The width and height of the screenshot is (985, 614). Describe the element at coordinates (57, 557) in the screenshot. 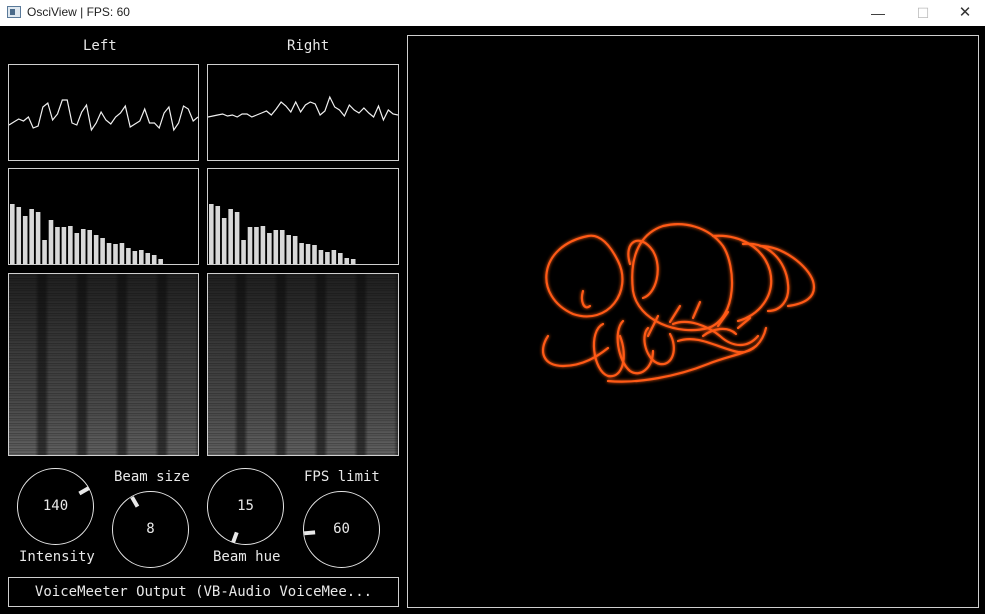

I see `intensity-label: Intensity` at that location.